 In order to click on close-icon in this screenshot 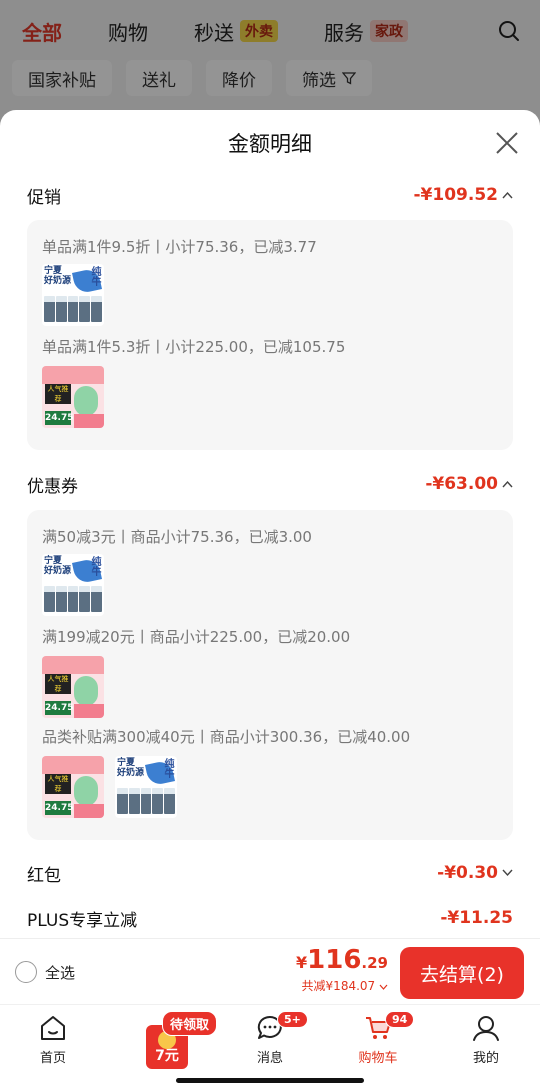, I will do `click(507, 143)`.